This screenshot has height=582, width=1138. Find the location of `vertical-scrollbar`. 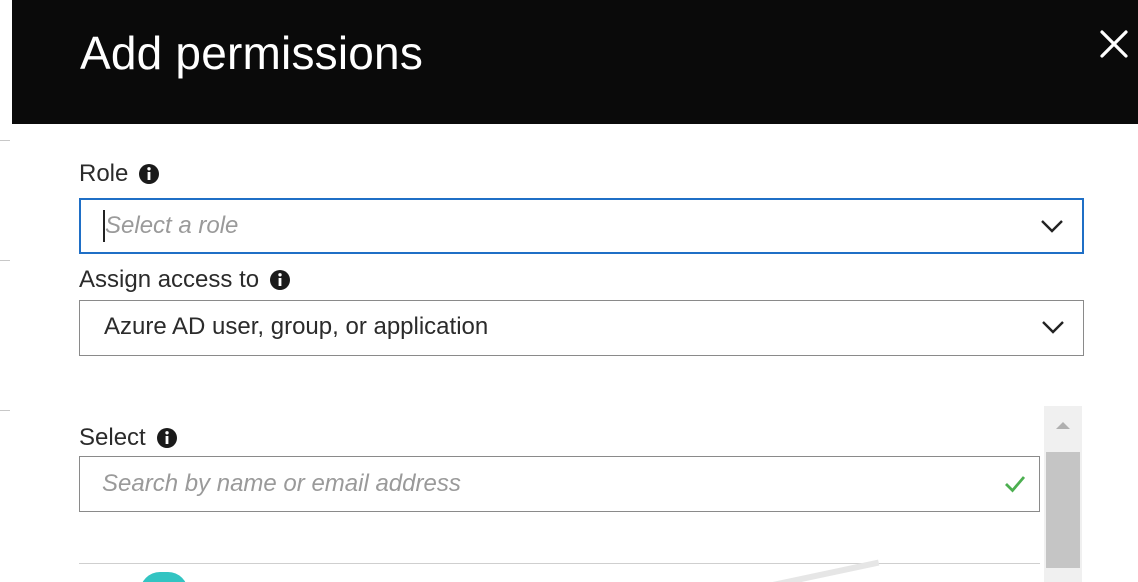

vertical-scrollbar is located at coordinates (1063, 494).